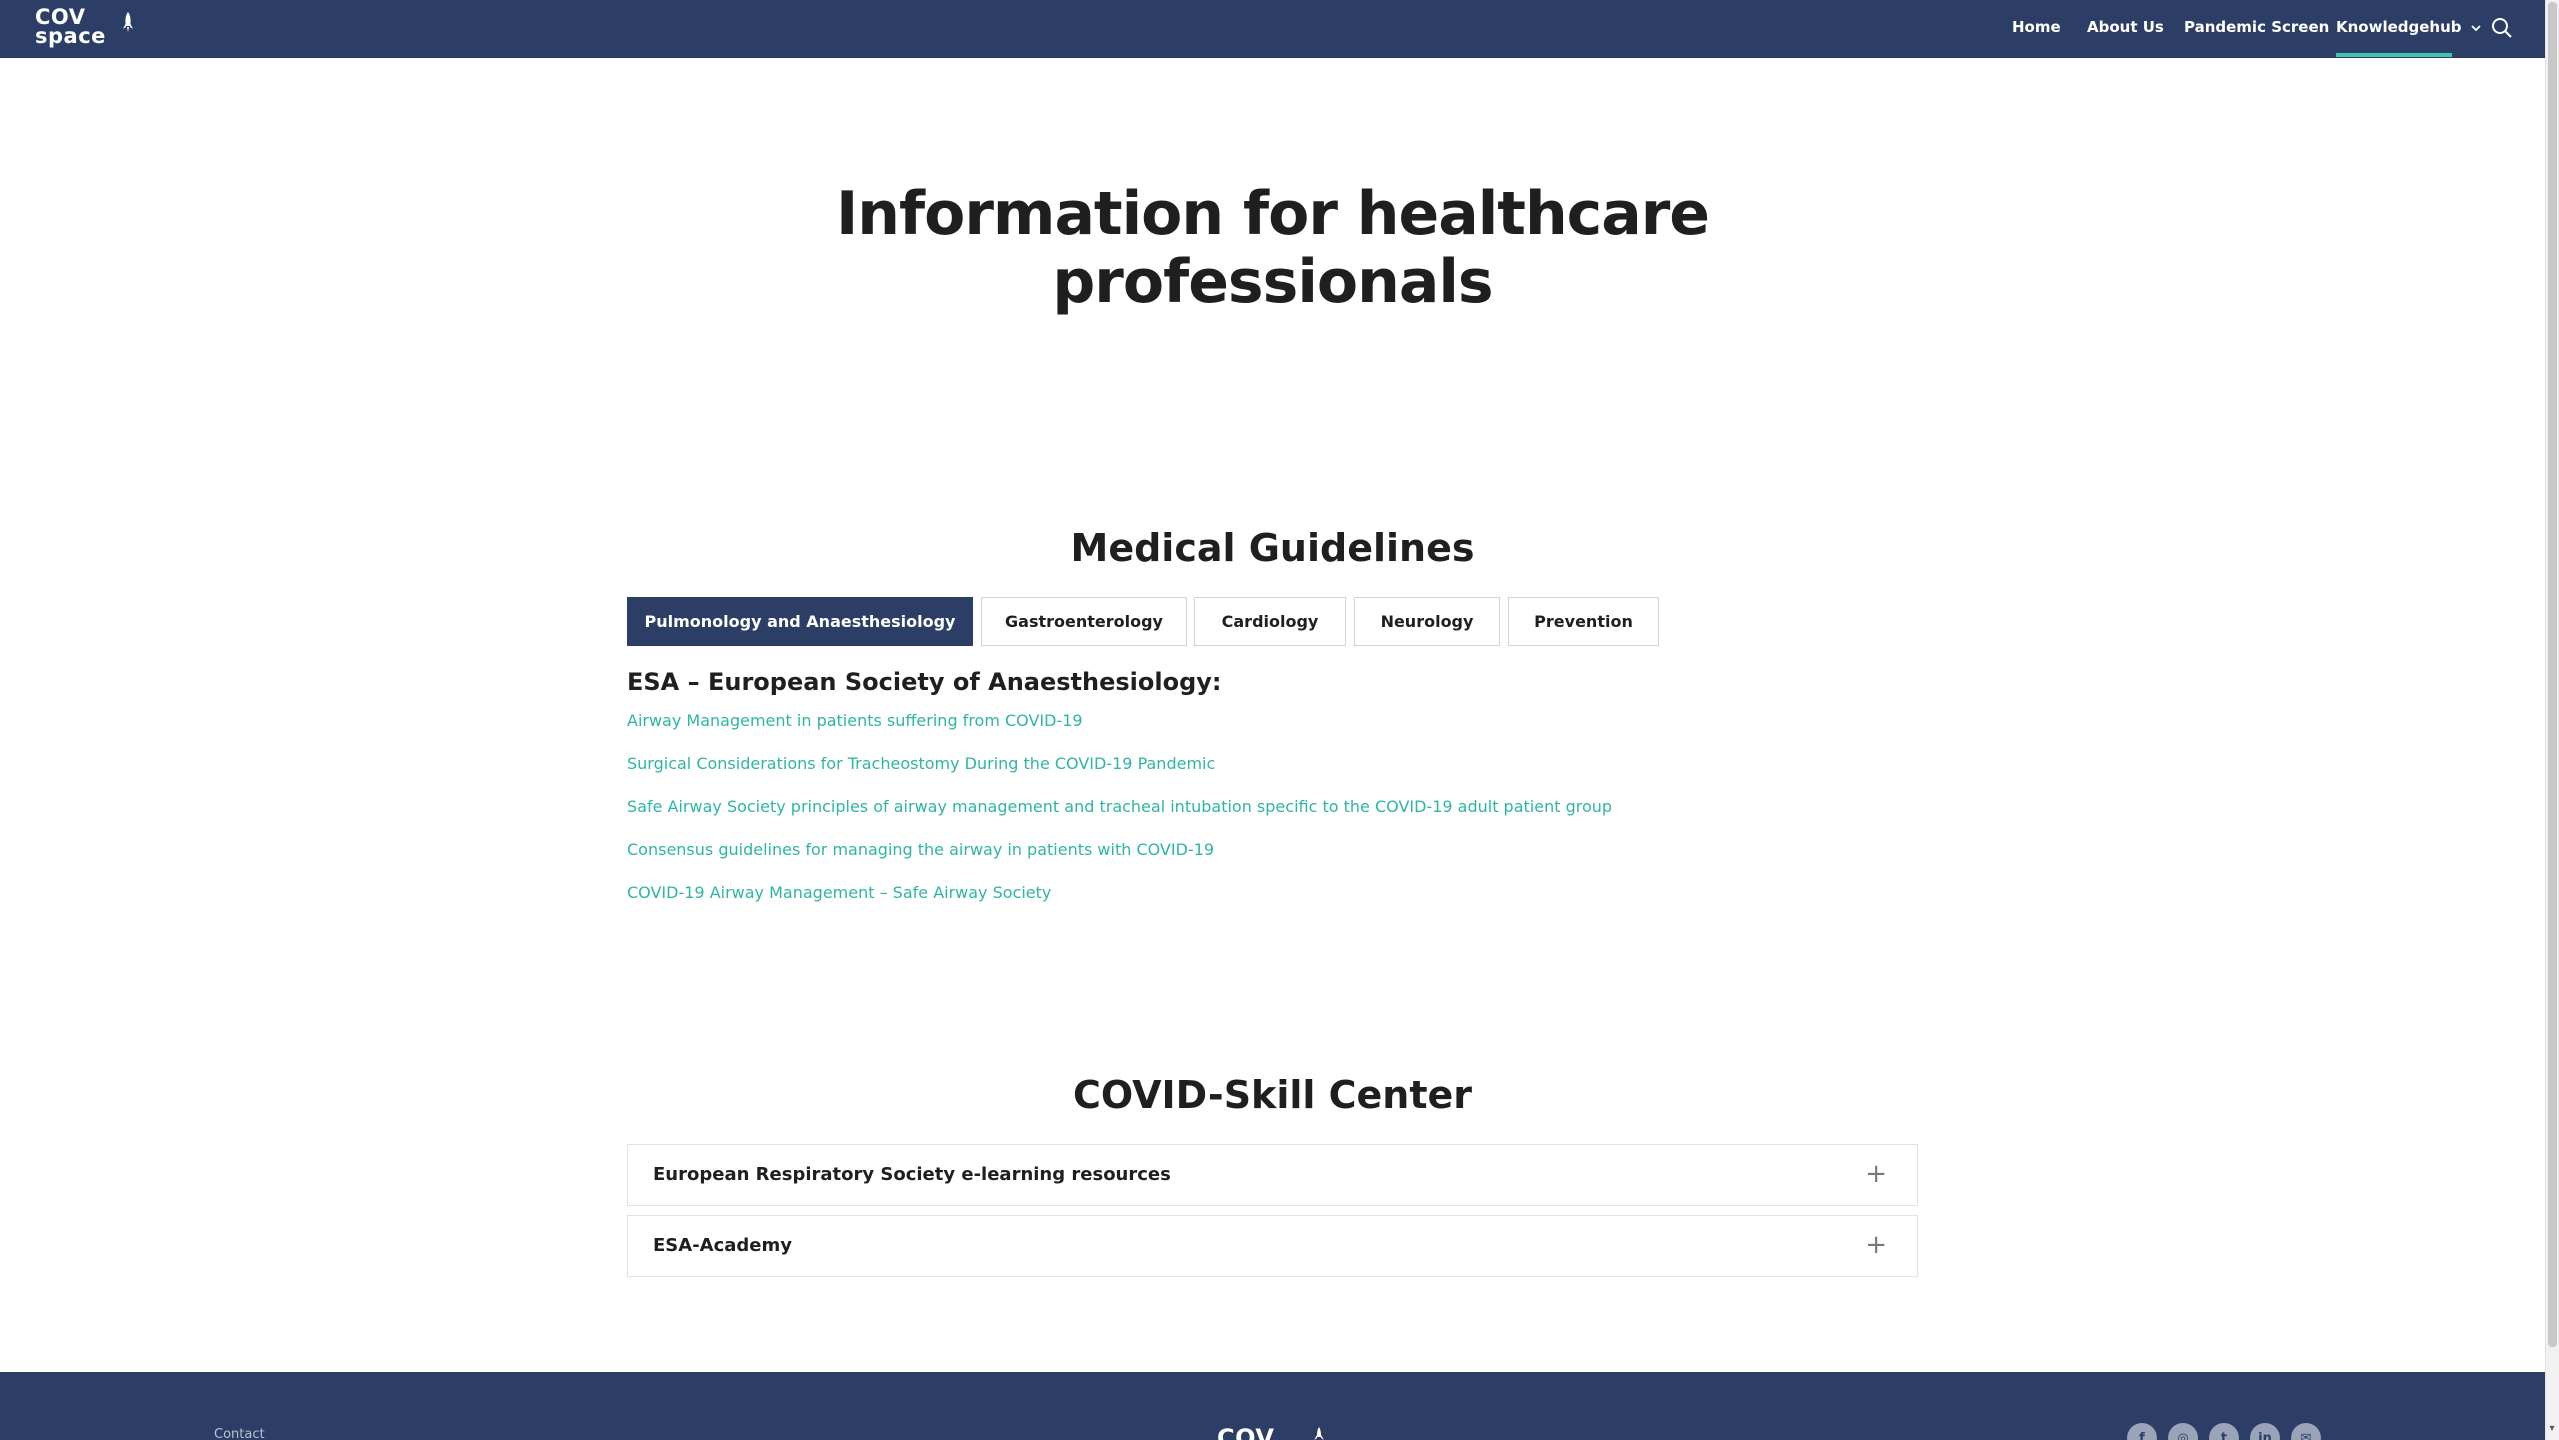  What do you see at coordinates (2552, 674) in the screenshot?
I see `scrollbar-thumb` at bounding box center [2552, 674].